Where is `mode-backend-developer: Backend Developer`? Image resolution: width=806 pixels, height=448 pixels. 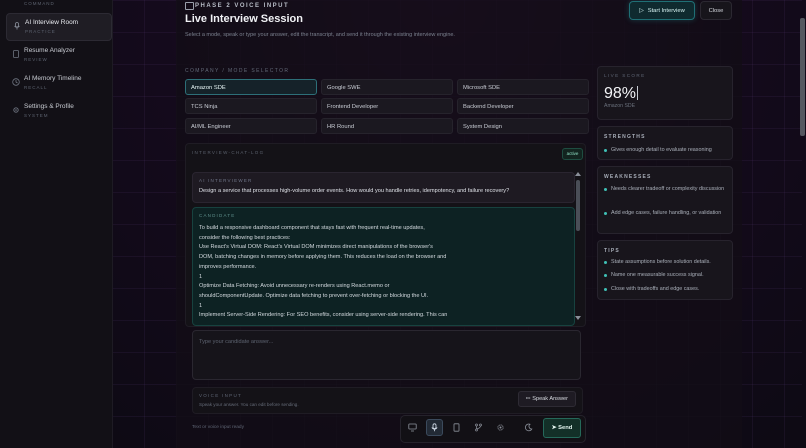 mode-backend-developer: Backend Developer is located at coordinates (523, 106).